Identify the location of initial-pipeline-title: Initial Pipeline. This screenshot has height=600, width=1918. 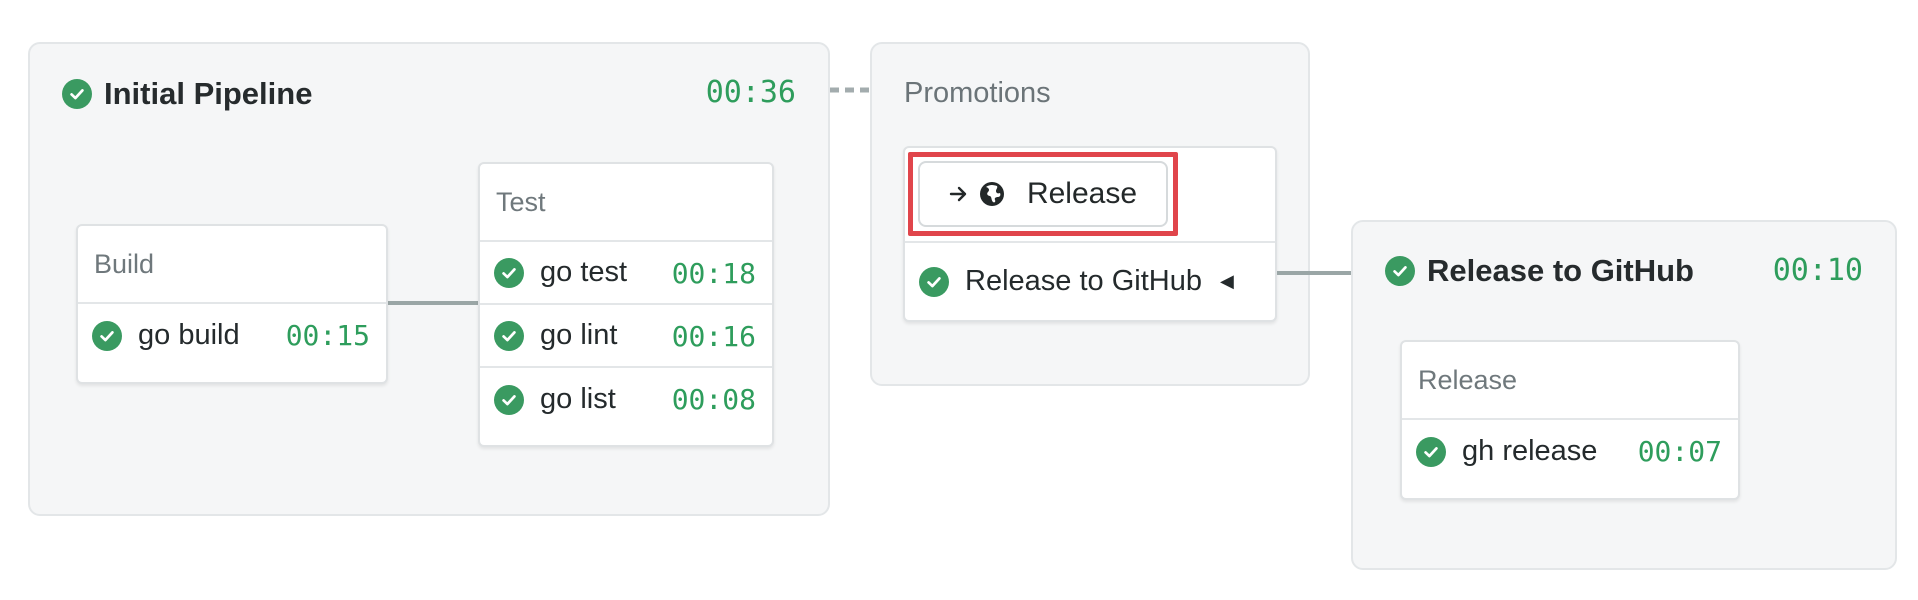
(187, 94).